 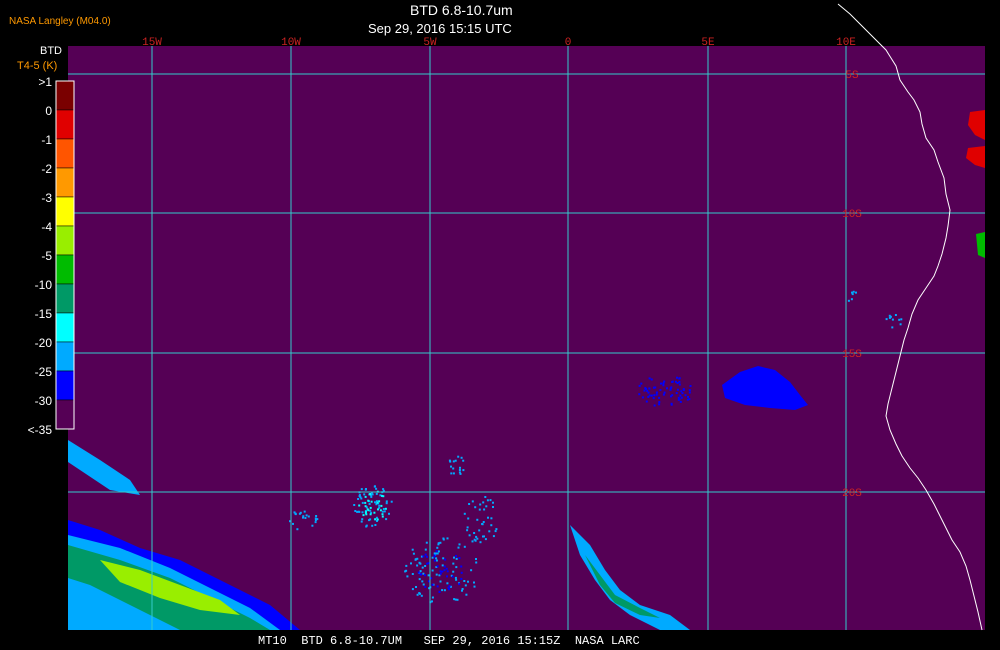 I want to click on legend-title: BTD, so click(x=51, y=51).